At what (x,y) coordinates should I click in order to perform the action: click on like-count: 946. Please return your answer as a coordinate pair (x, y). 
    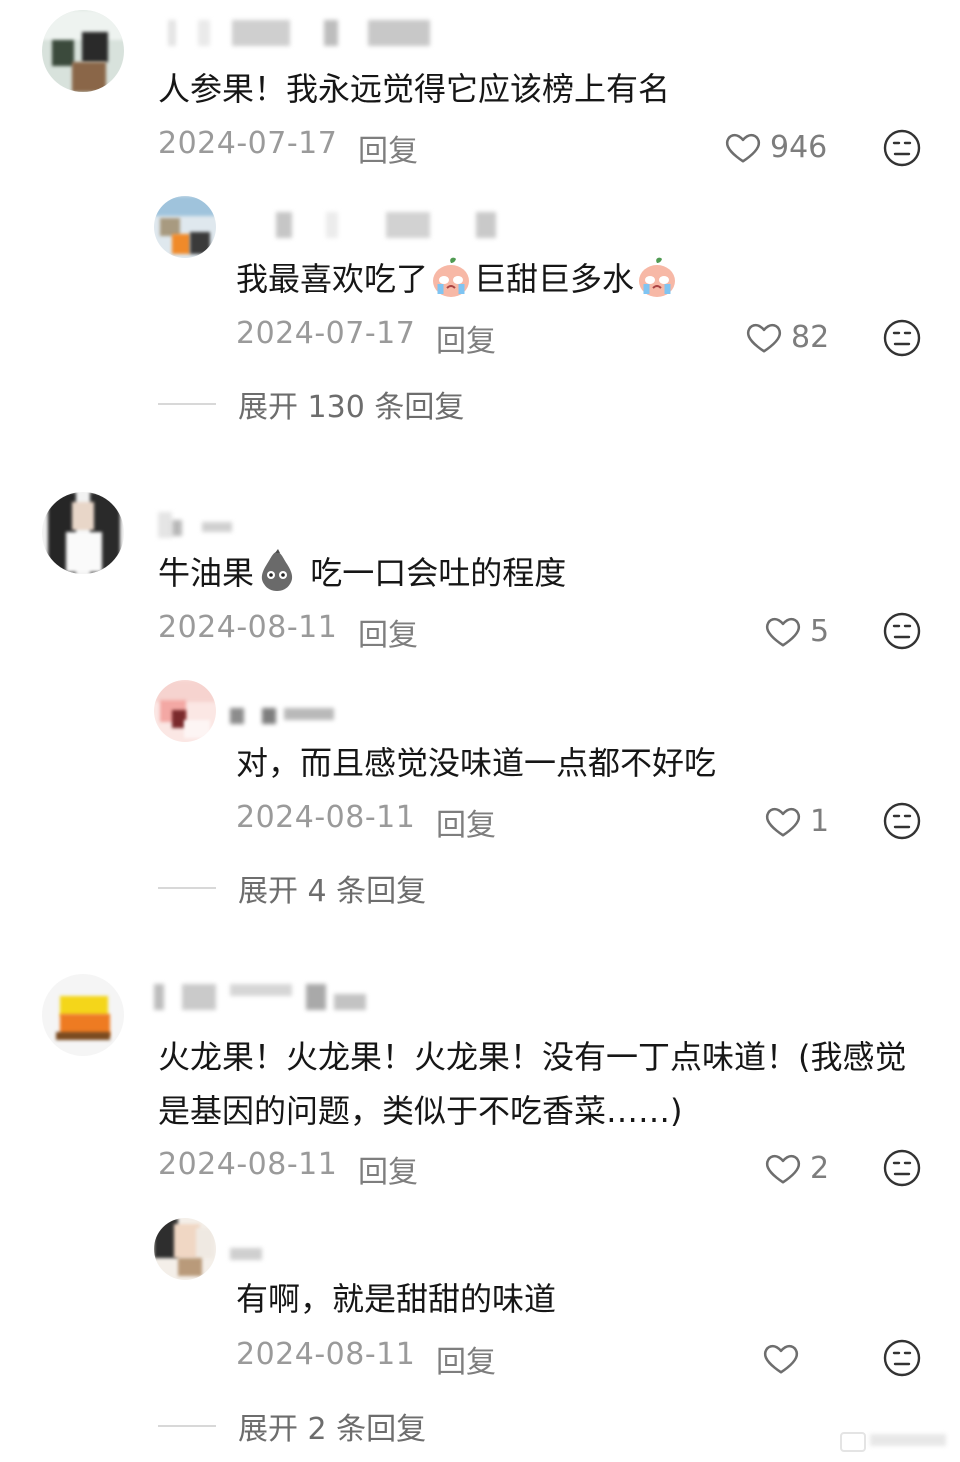
    Looking at the image, I should click on (799, 147).